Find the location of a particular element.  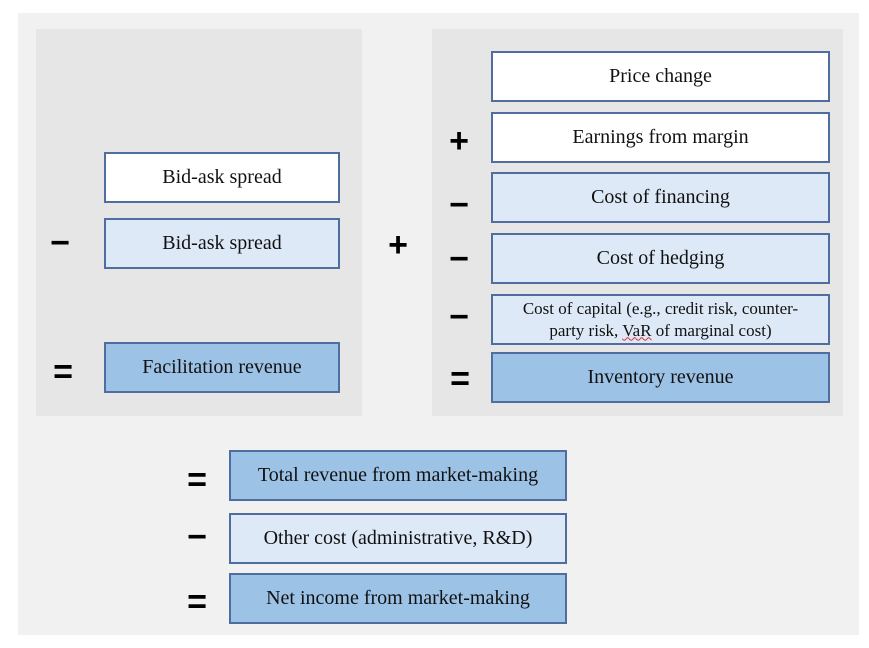

price-change-label: Price change is located at coordinates (660, 76).